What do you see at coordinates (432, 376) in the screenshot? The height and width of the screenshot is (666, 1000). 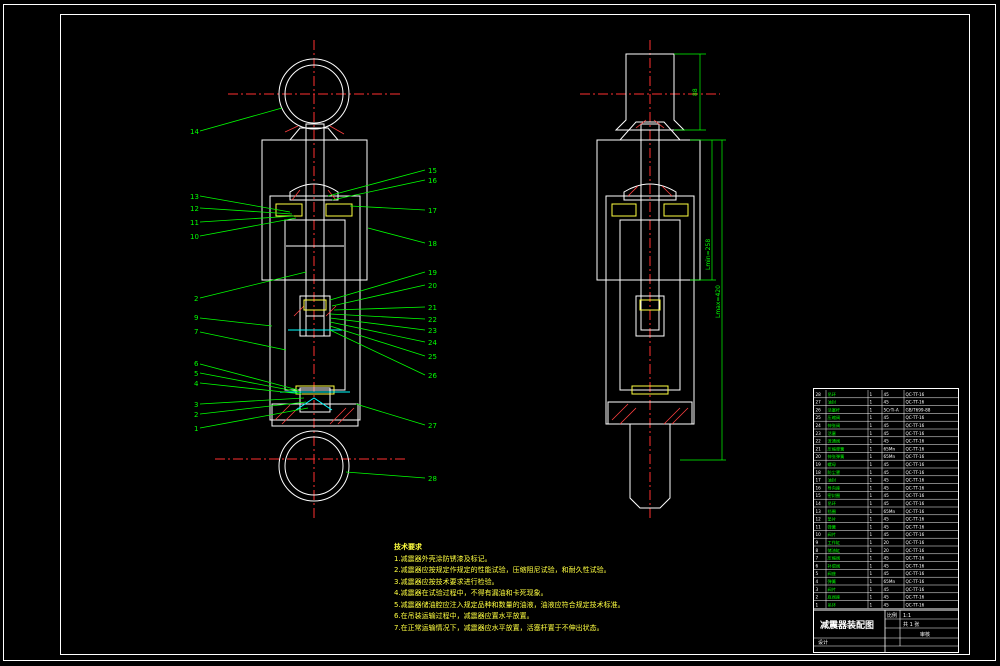 I see `callout-26: 26` at bounding box center [432, 376].